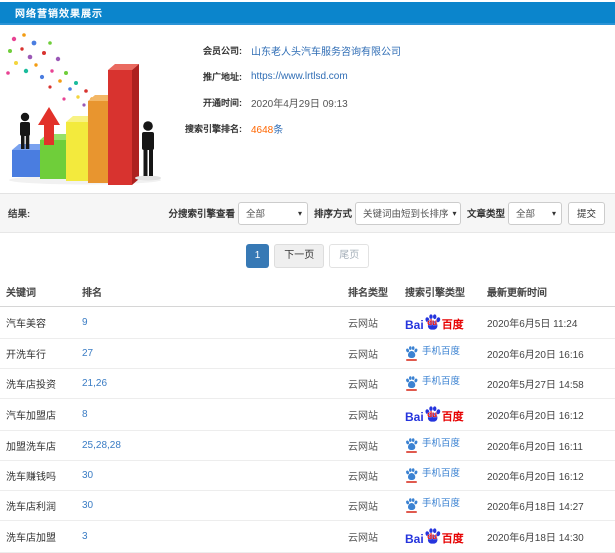  Describe the element at coordinates (85, 322) in the screenshot. I see `rank-link: 9` at that location.